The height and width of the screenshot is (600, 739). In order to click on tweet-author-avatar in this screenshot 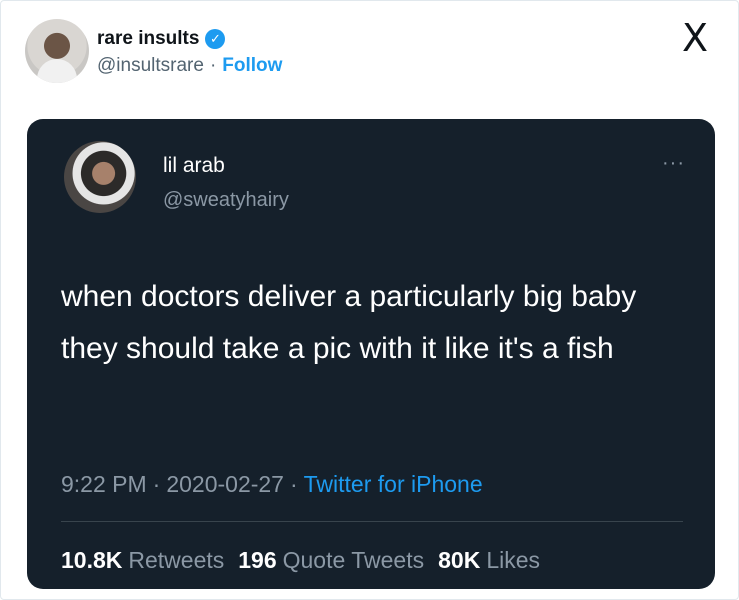, I will do `click(100, 177)`.